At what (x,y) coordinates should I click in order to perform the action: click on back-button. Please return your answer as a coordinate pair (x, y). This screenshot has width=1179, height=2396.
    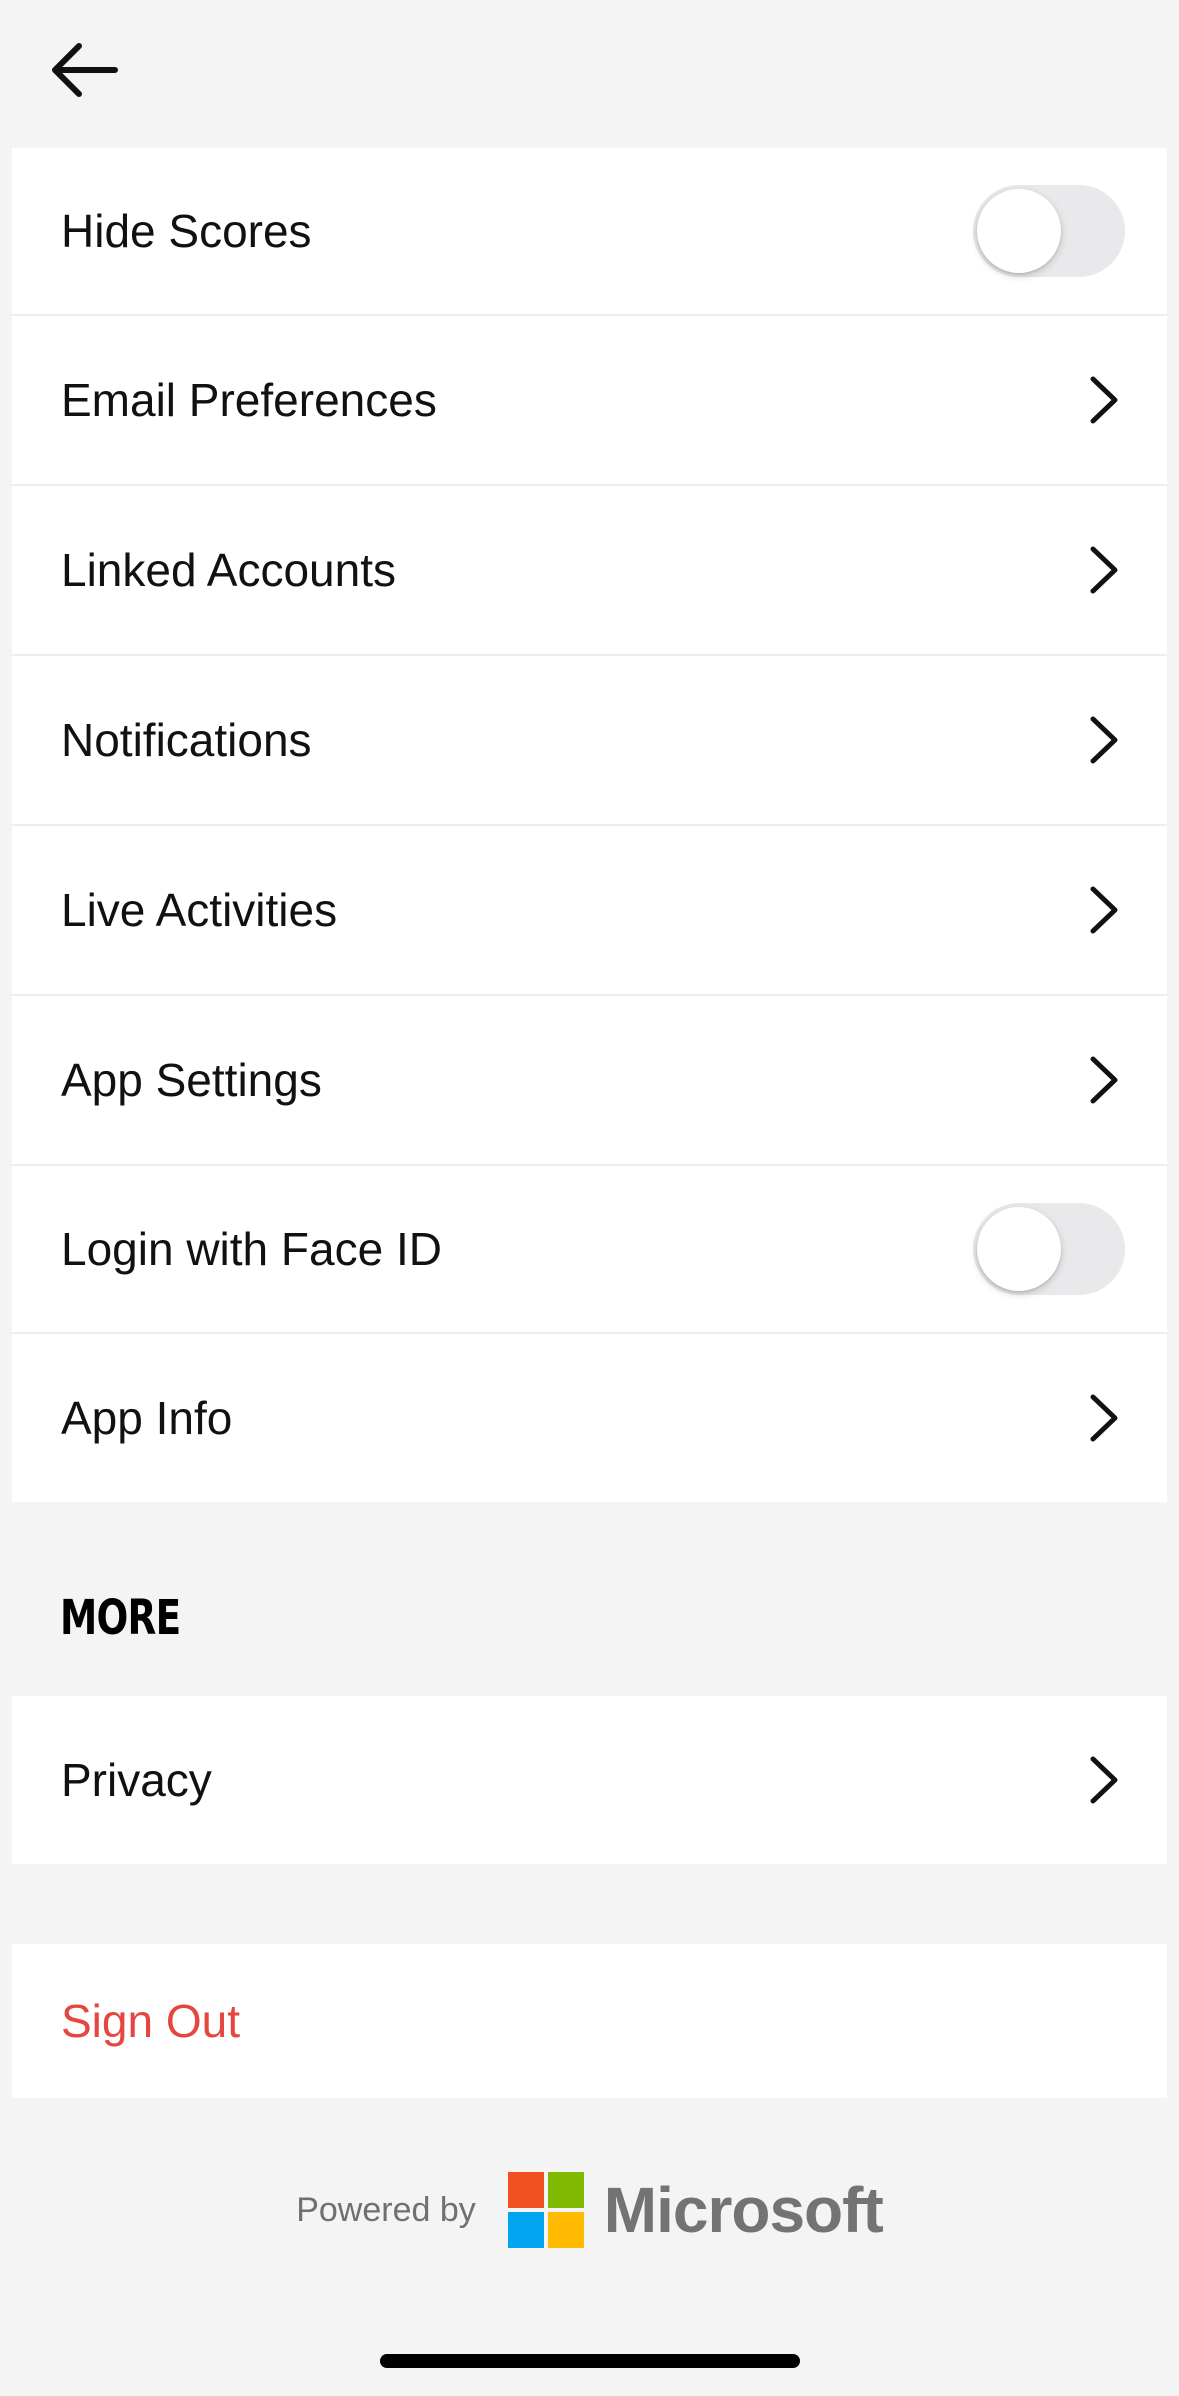
    Looking at the image, I should click on (84, 70).